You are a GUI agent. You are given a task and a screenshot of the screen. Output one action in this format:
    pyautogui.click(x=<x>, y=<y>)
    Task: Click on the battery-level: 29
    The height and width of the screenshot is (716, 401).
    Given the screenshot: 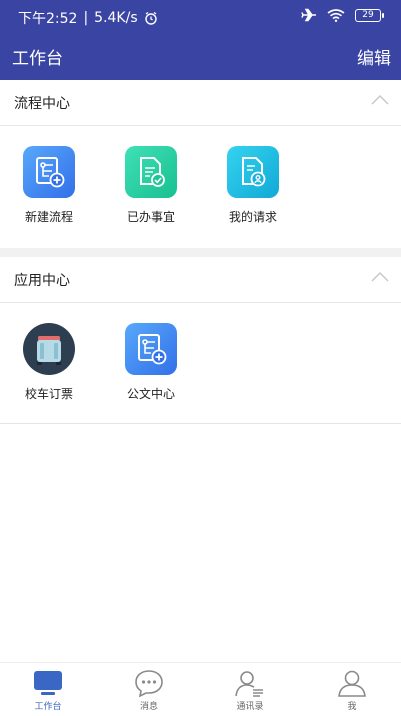 What is the action you would take?
    pyautogui.click(x=368, y=14)
    